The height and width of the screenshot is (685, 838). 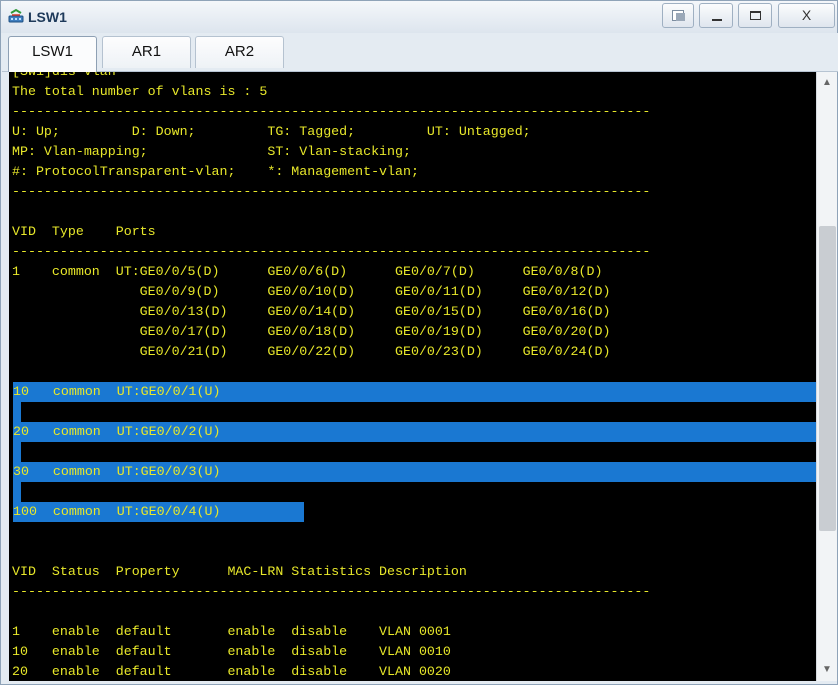 What do you see at coordinates (678, 15) in the screenshot?
I see `restore-button` at bounding box center [678, 15].